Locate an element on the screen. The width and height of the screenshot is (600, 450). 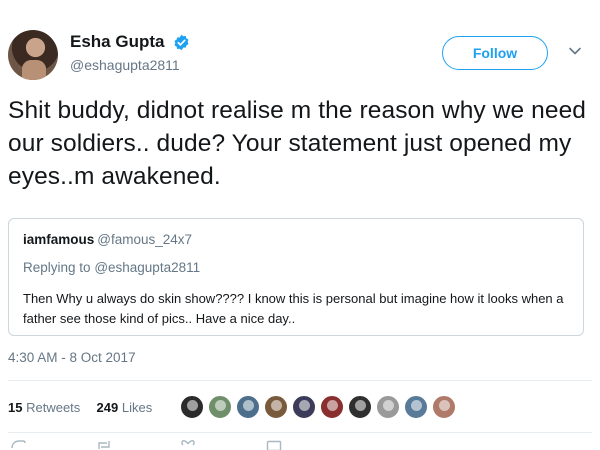
author-name-block: Esha Gupta @eshagupta2811 is located at coordinates (130, 52).